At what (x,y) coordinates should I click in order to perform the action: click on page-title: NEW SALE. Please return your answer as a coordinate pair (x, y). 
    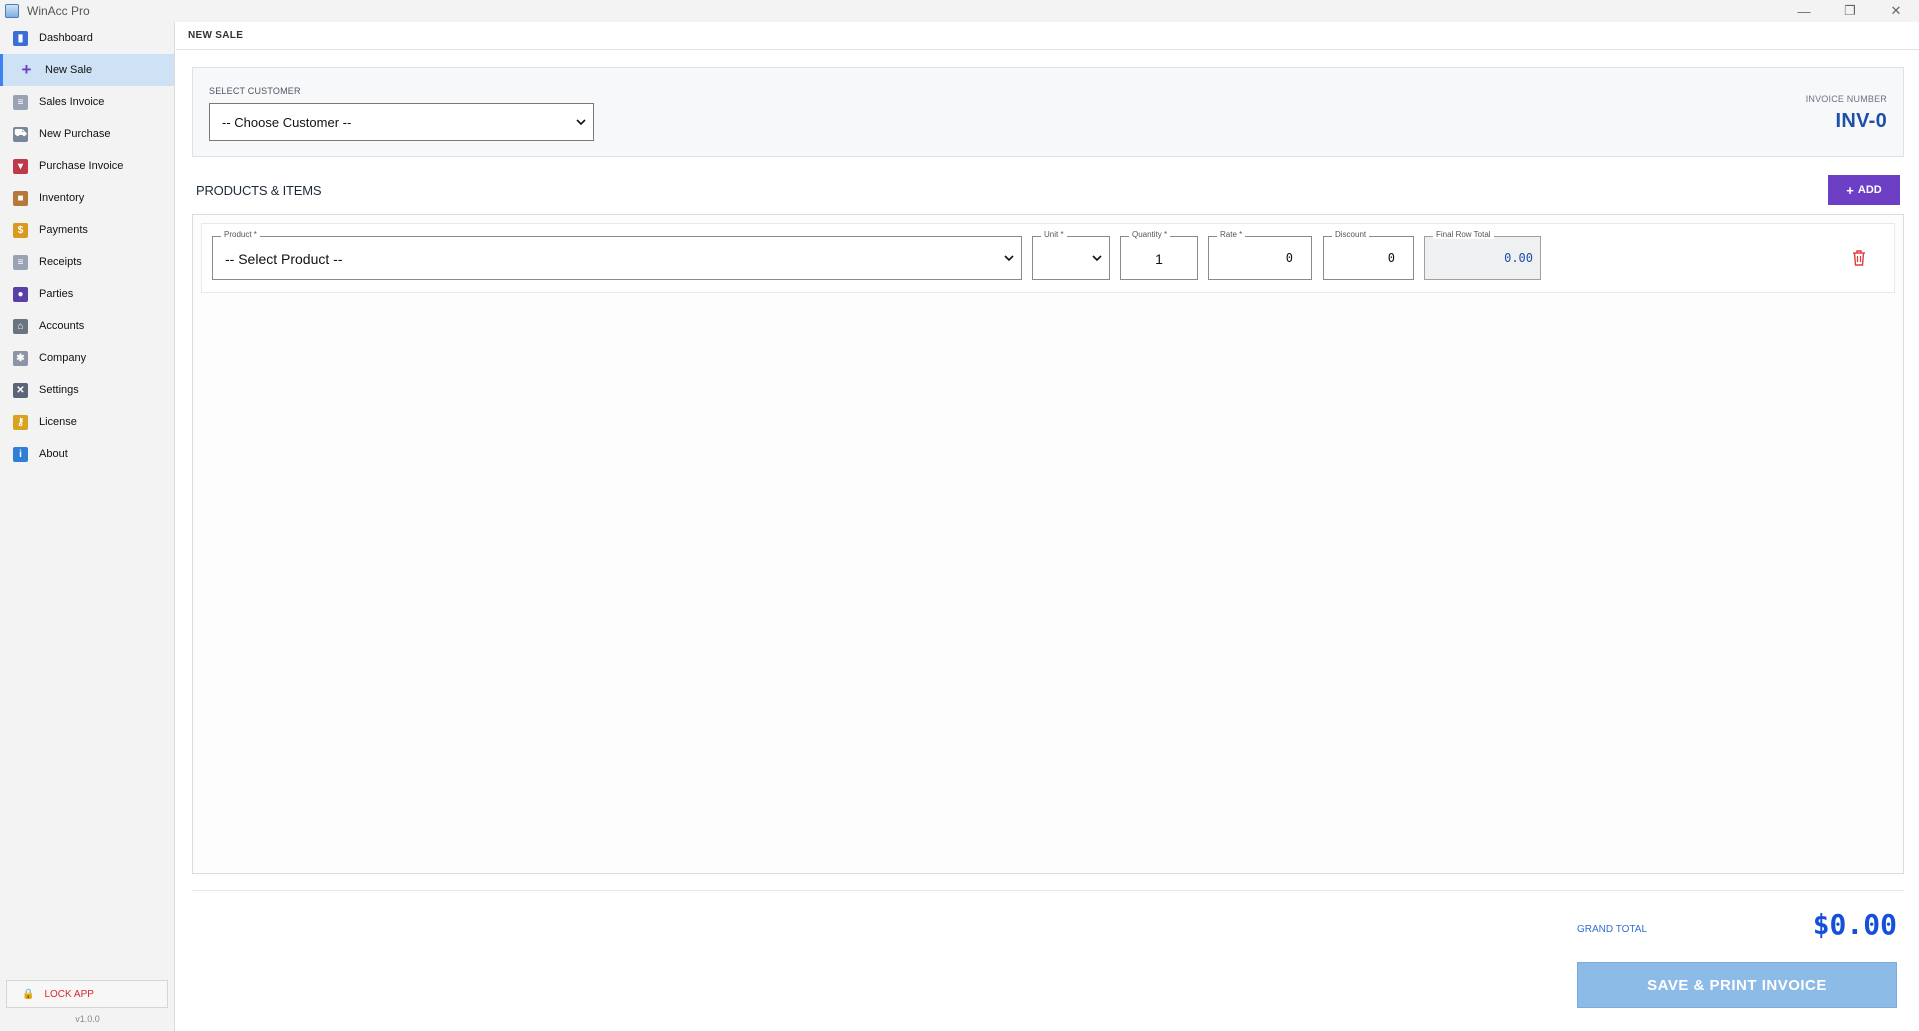
    Looking at the image, I should click on (1047, 36).